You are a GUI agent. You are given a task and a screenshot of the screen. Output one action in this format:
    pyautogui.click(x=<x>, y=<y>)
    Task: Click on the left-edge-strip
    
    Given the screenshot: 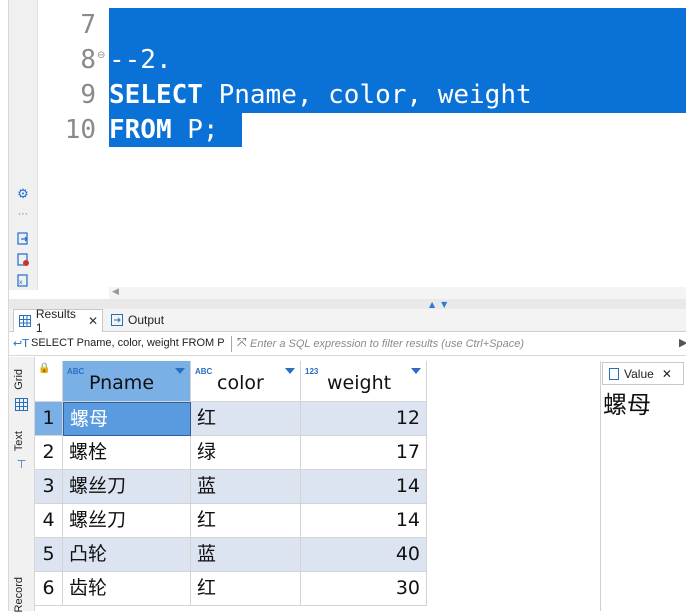 What is the action you would take?
    pyautogui.click(x=4, y=305)
    